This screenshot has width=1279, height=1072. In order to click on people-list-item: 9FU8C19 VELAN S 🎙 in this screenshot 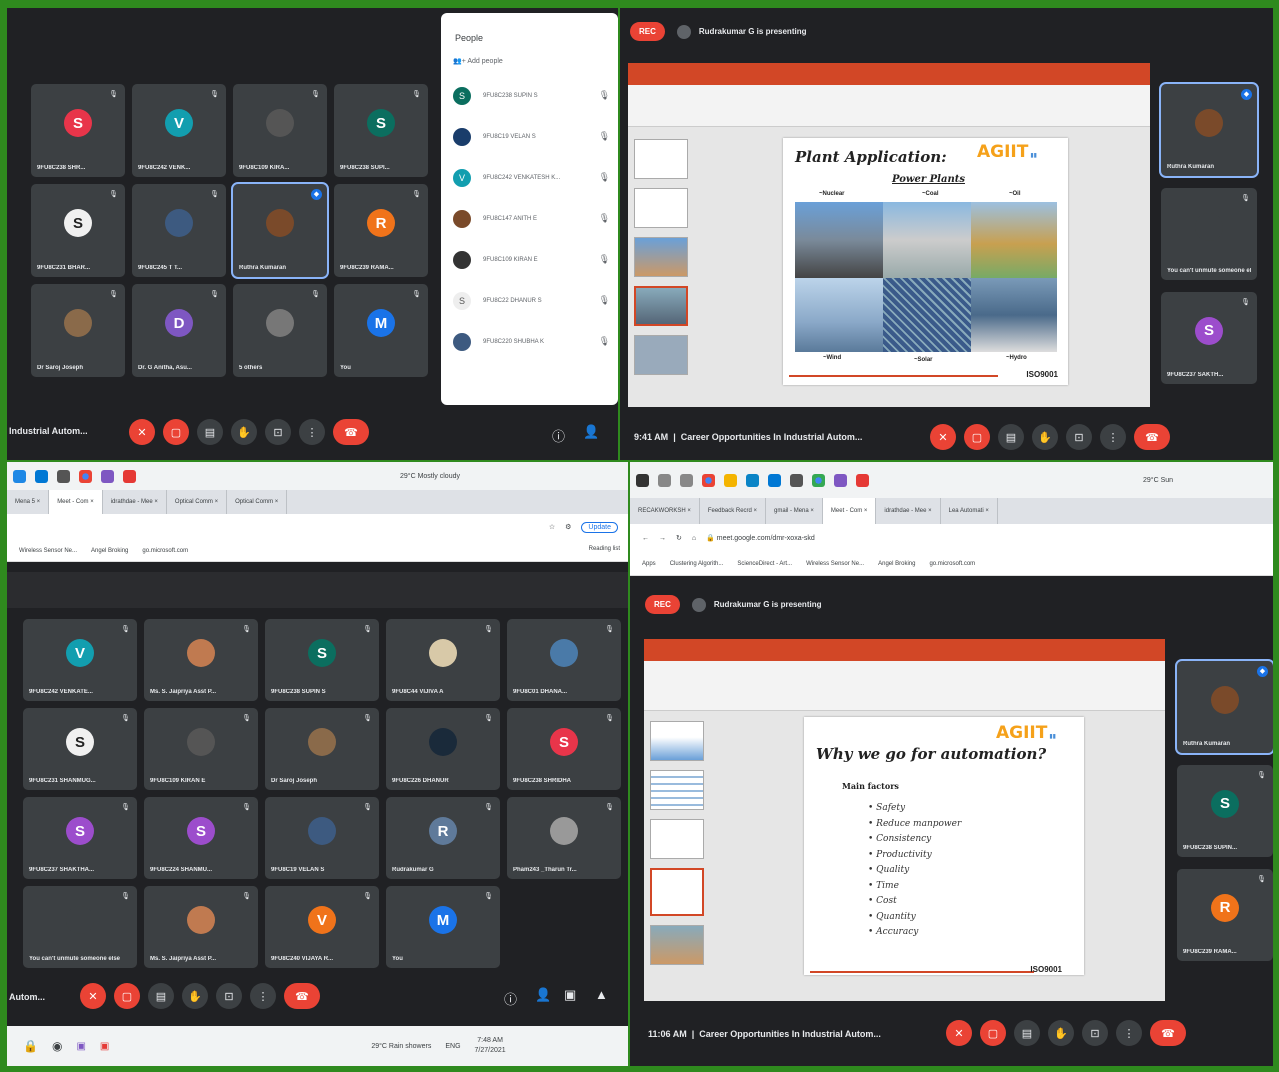, I will do `click(529, 136)`.